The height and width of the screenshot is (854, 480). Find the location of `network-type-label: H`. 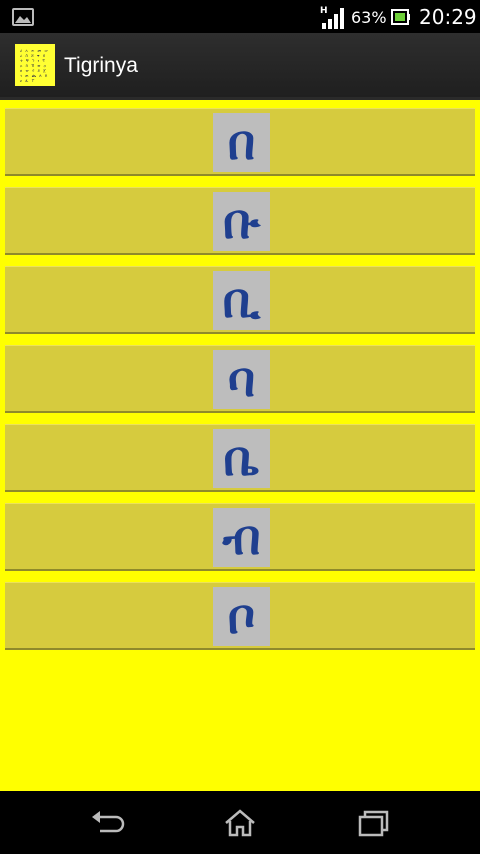

network-type-label: H is located at coordinates (324, 11).